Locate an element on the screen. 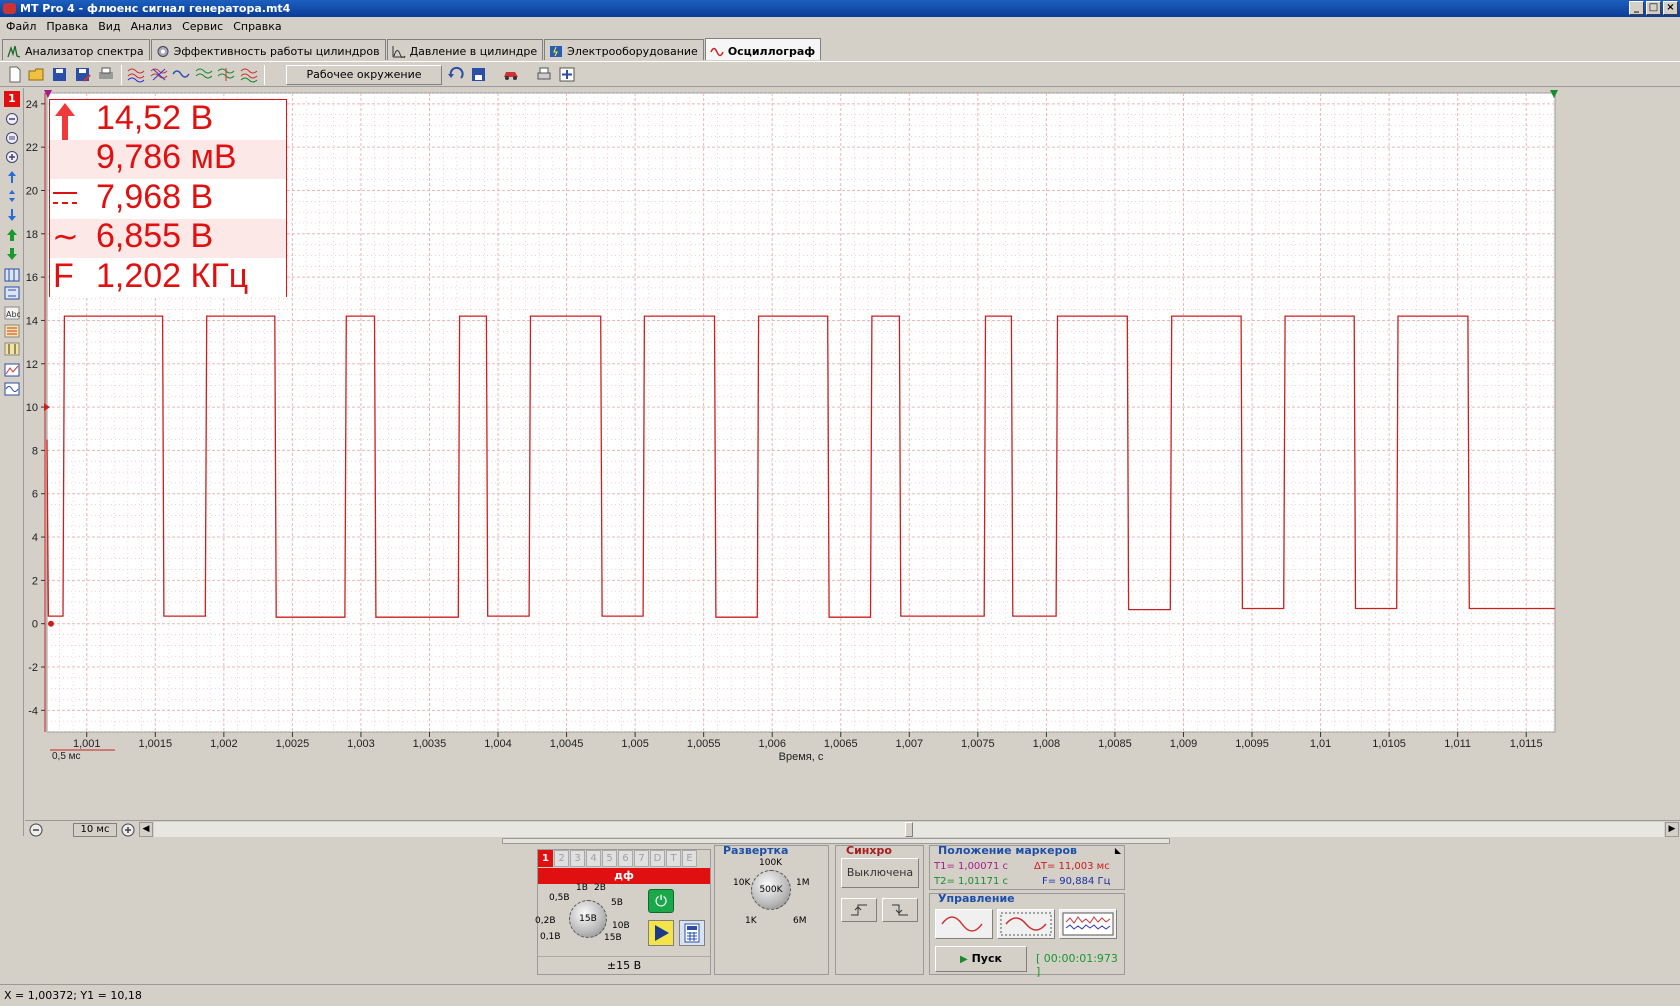 The image size is (1680, 1006). auto-mode-button is located at coordinates (1088, 924).